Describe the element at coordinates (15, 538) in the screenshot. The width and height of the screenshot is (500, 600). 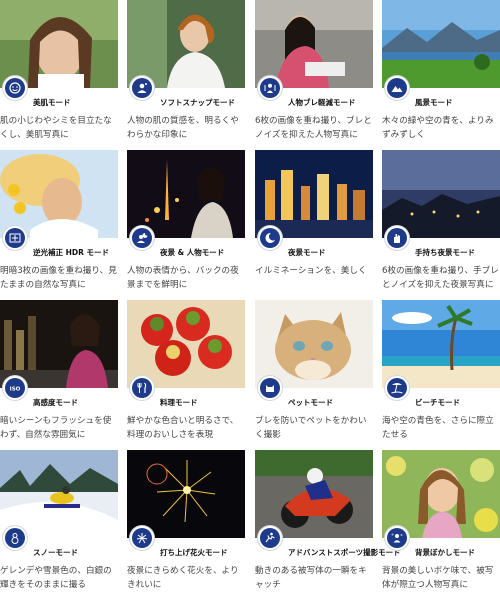
I see `snowman-icon` at that location.